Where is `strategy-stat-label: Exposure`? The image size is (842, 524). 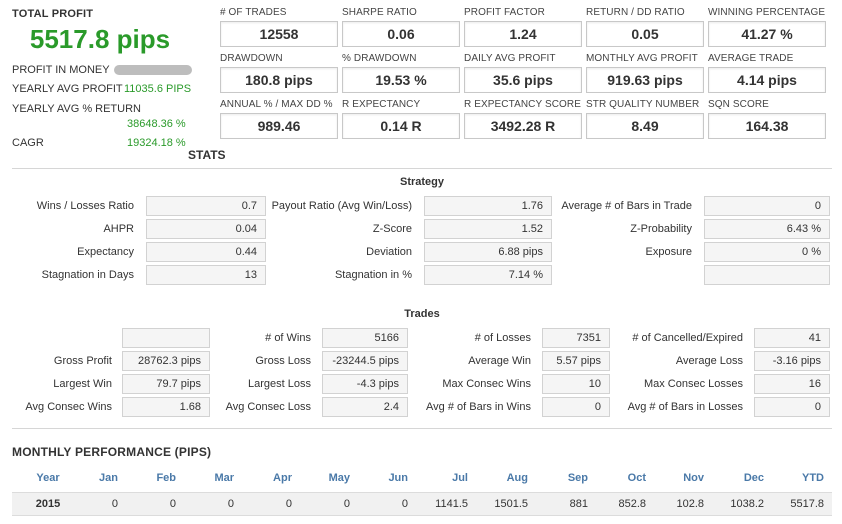
strategy-stat-label: Exposure is located at coordinates (668, 252).